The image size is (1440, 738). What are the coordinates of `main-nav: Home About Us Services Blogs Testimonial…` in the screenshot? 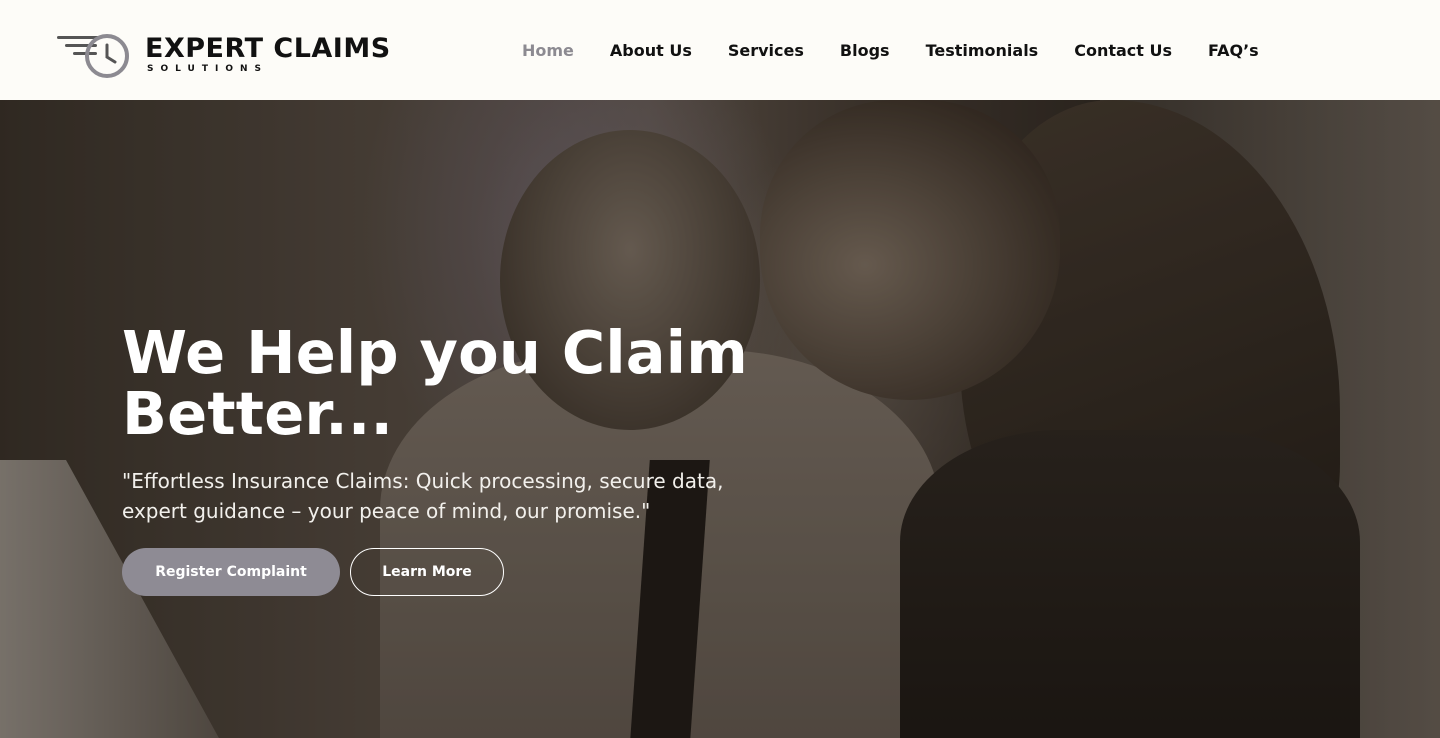 It's located at (890, 50).